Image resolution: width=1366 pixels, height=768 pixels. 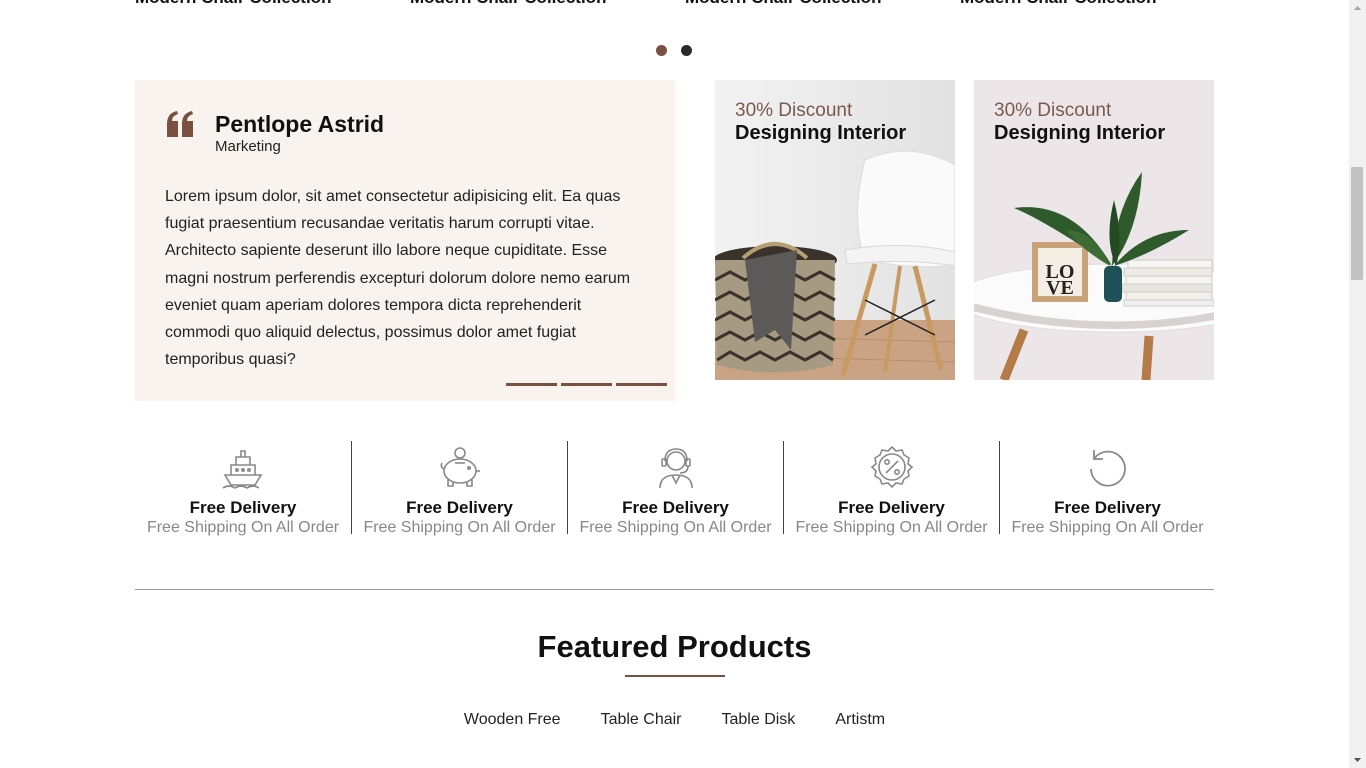 I want to click on return-arrow-icon, so click(x=1107, y=468).